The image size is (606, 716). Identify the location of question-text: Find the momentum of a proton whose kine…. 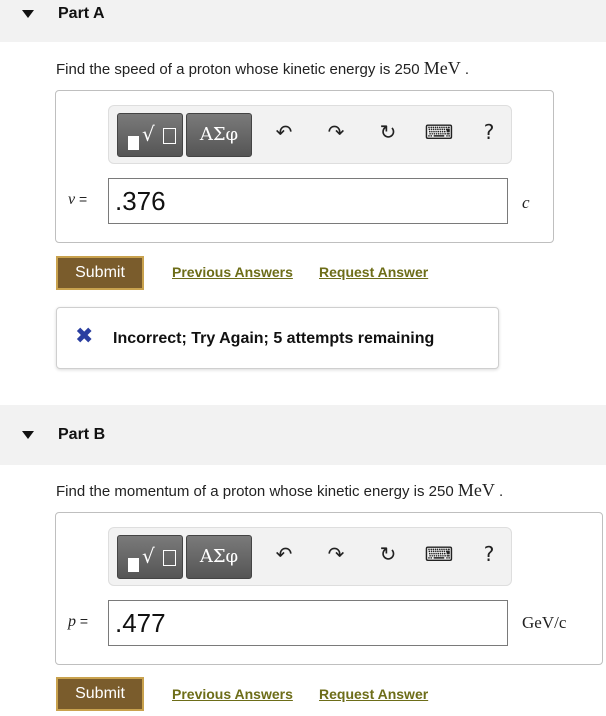
(257, 491).